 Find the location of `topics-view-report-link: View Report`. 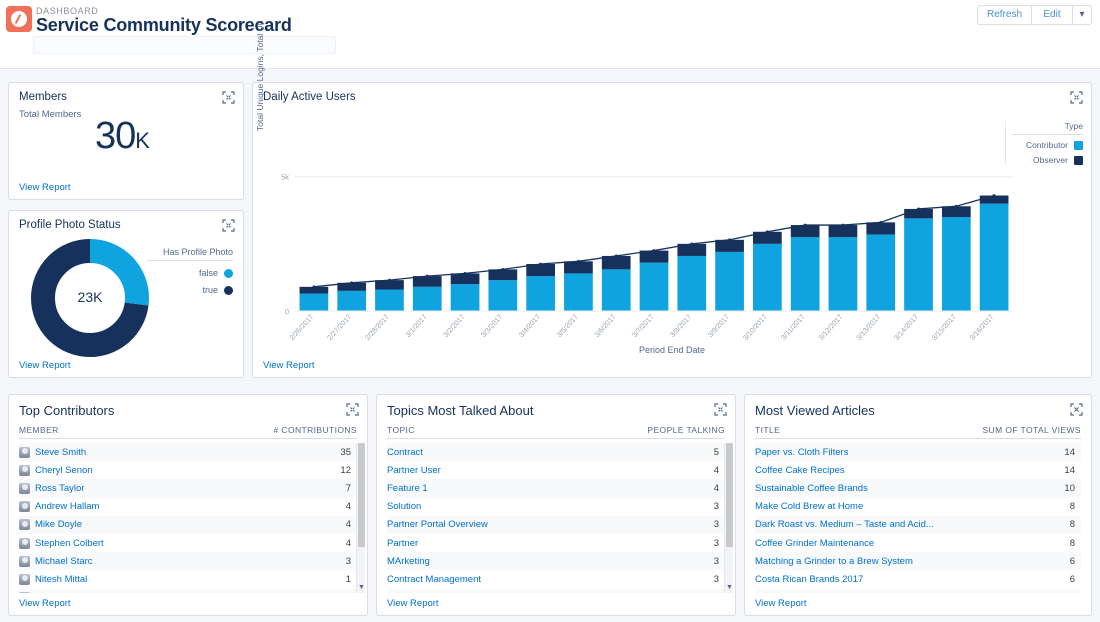

topics-view-report-link: View Report is located at coordinates (413, 603).